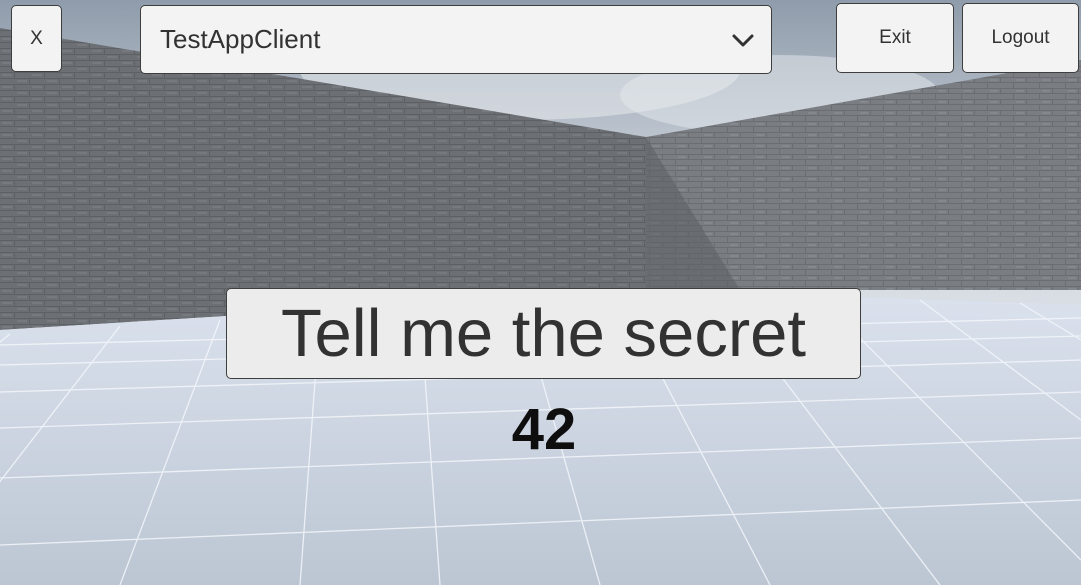  What do you see at coordinates (36, 38) in the screenshot?
I see `close-button: X` at bounding box center [36, 38].